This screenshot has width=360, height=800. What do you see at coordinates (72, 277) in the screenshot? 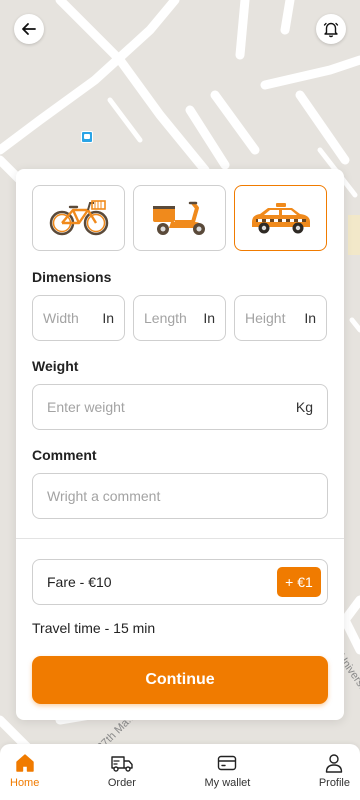
I see `dimensions-label: Dimensions` at bounding box center [72, 277].